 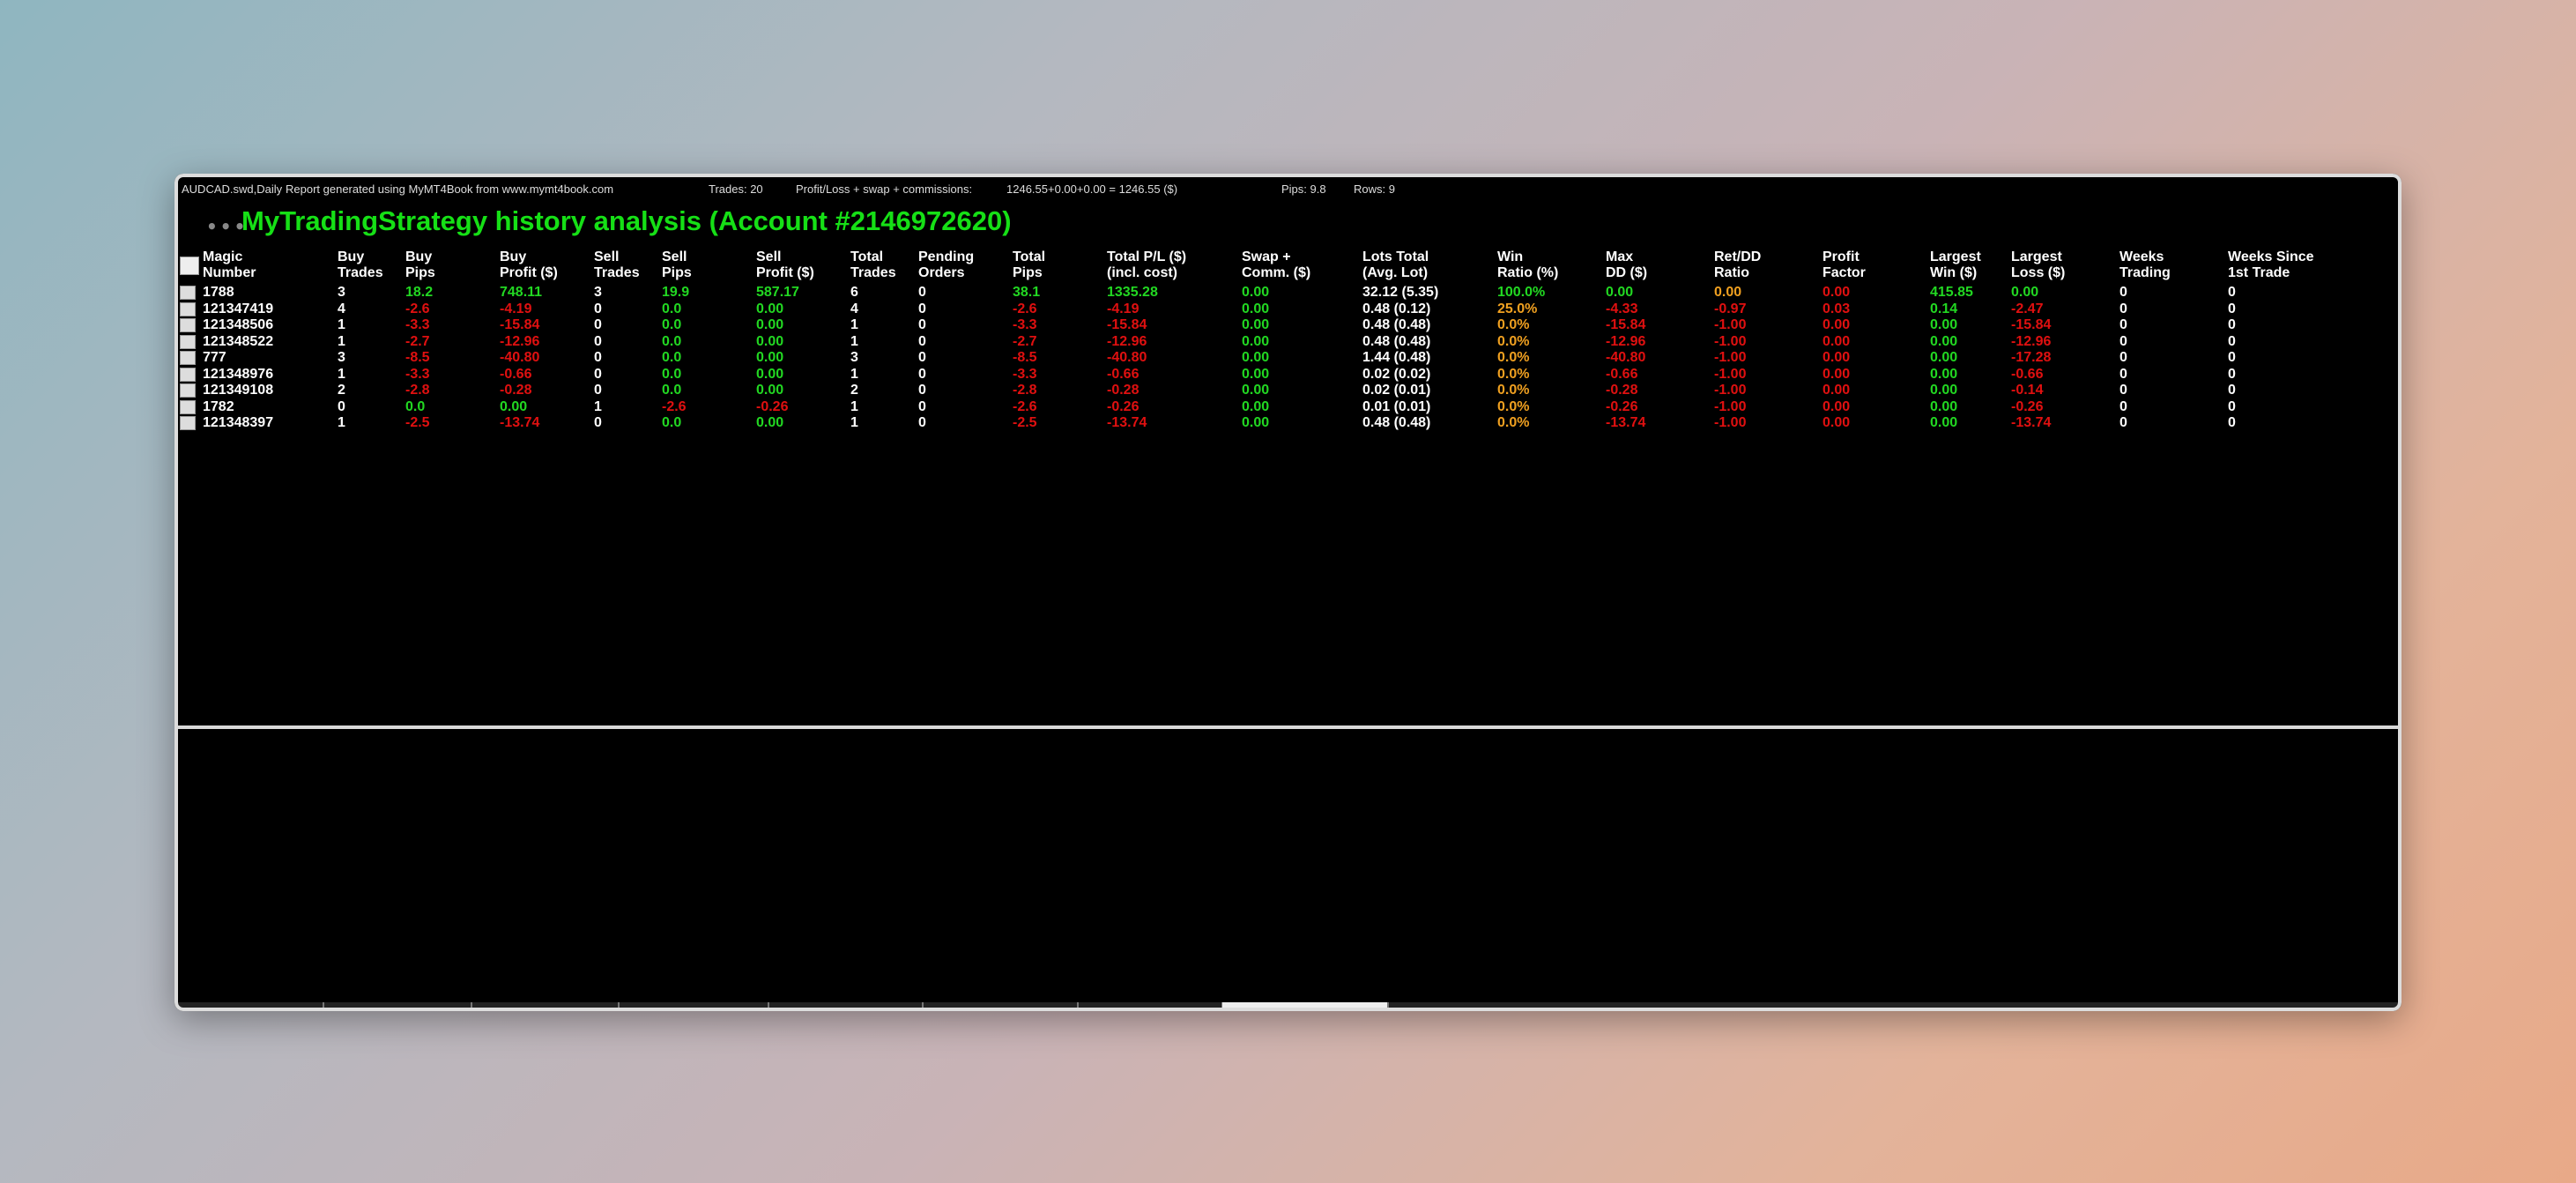 I want to click on cell-total-pl: -15.84, so click(x=1127, y=325).